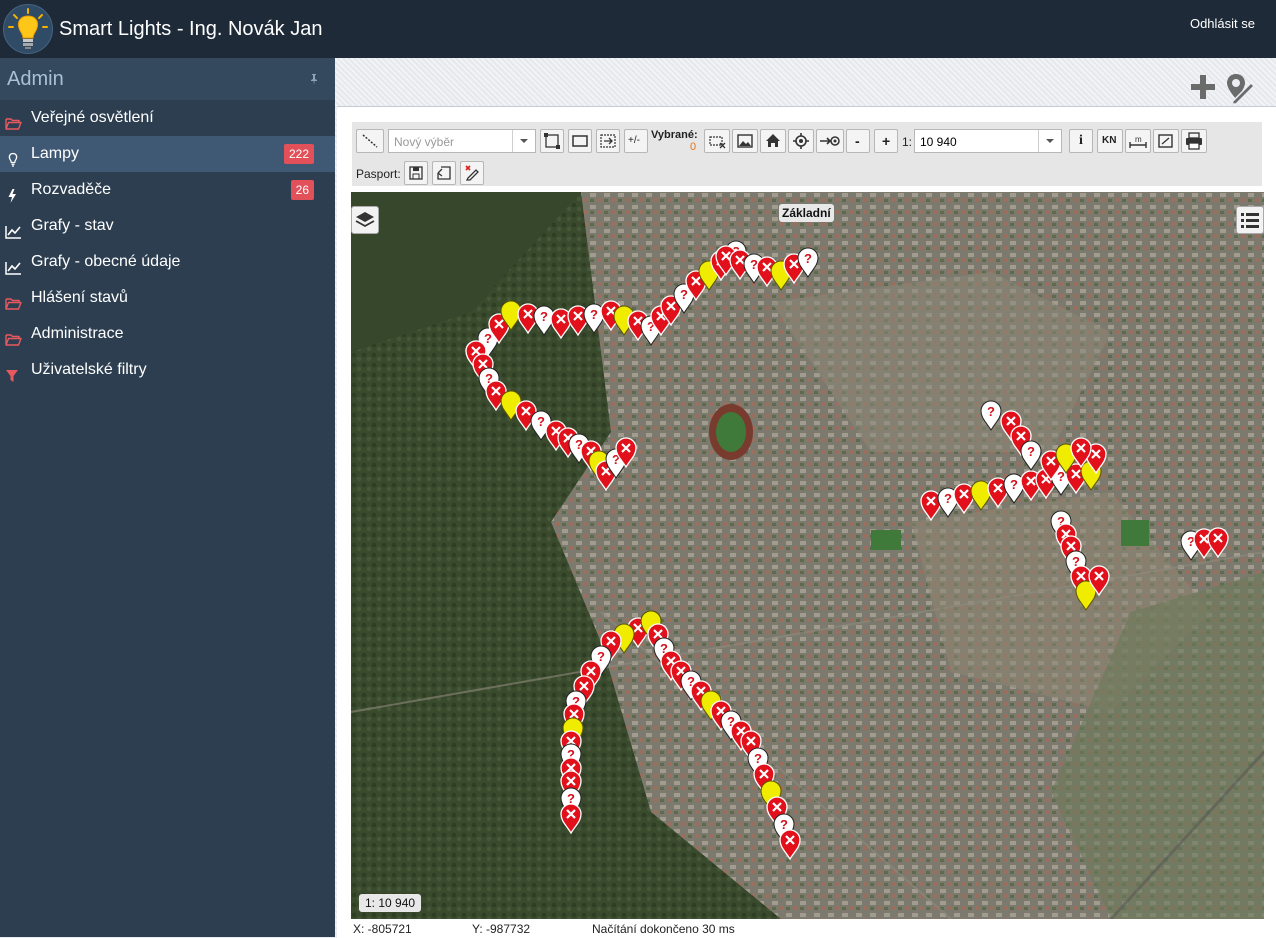 The width and height of the screenshot is (1276, 938). I want to click on select-area-button, so click(552, 141).